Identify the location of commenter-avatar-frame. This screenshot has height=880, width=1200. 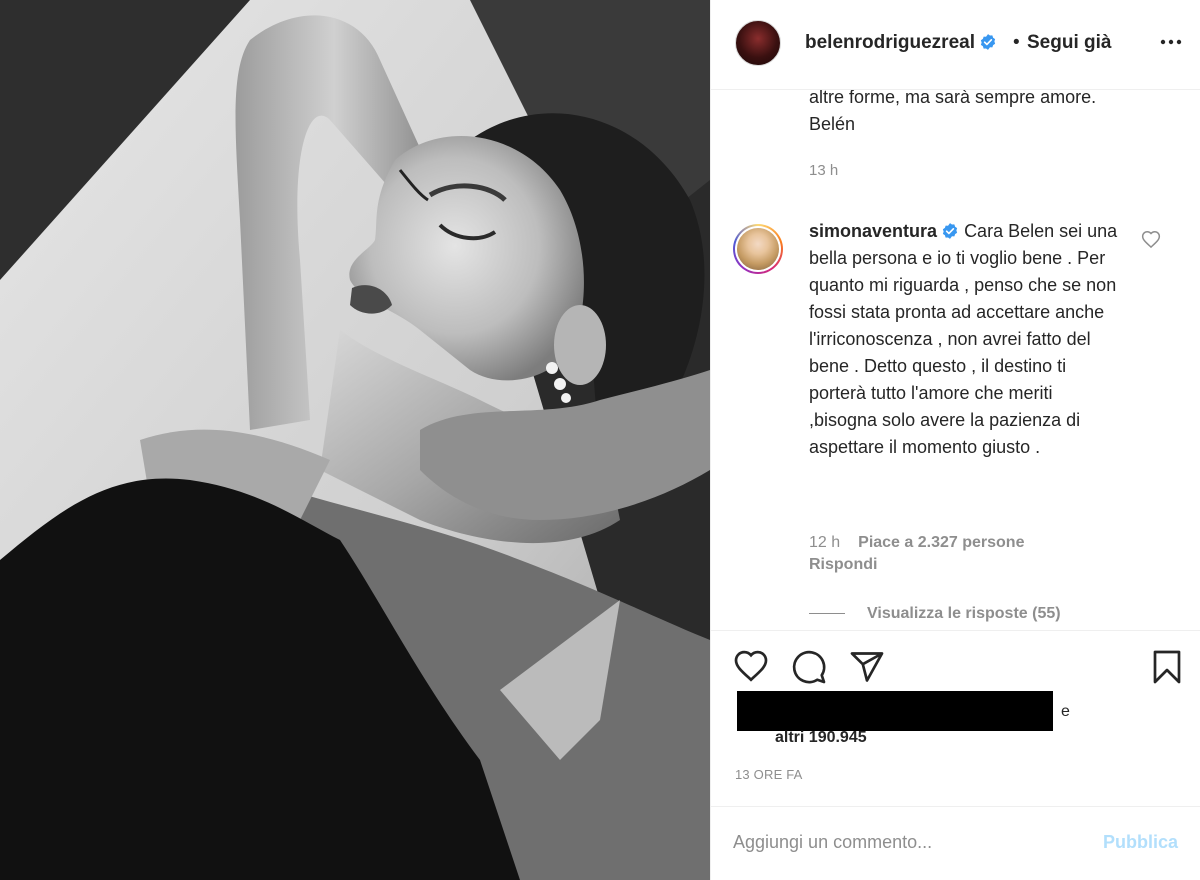
(758, 249).